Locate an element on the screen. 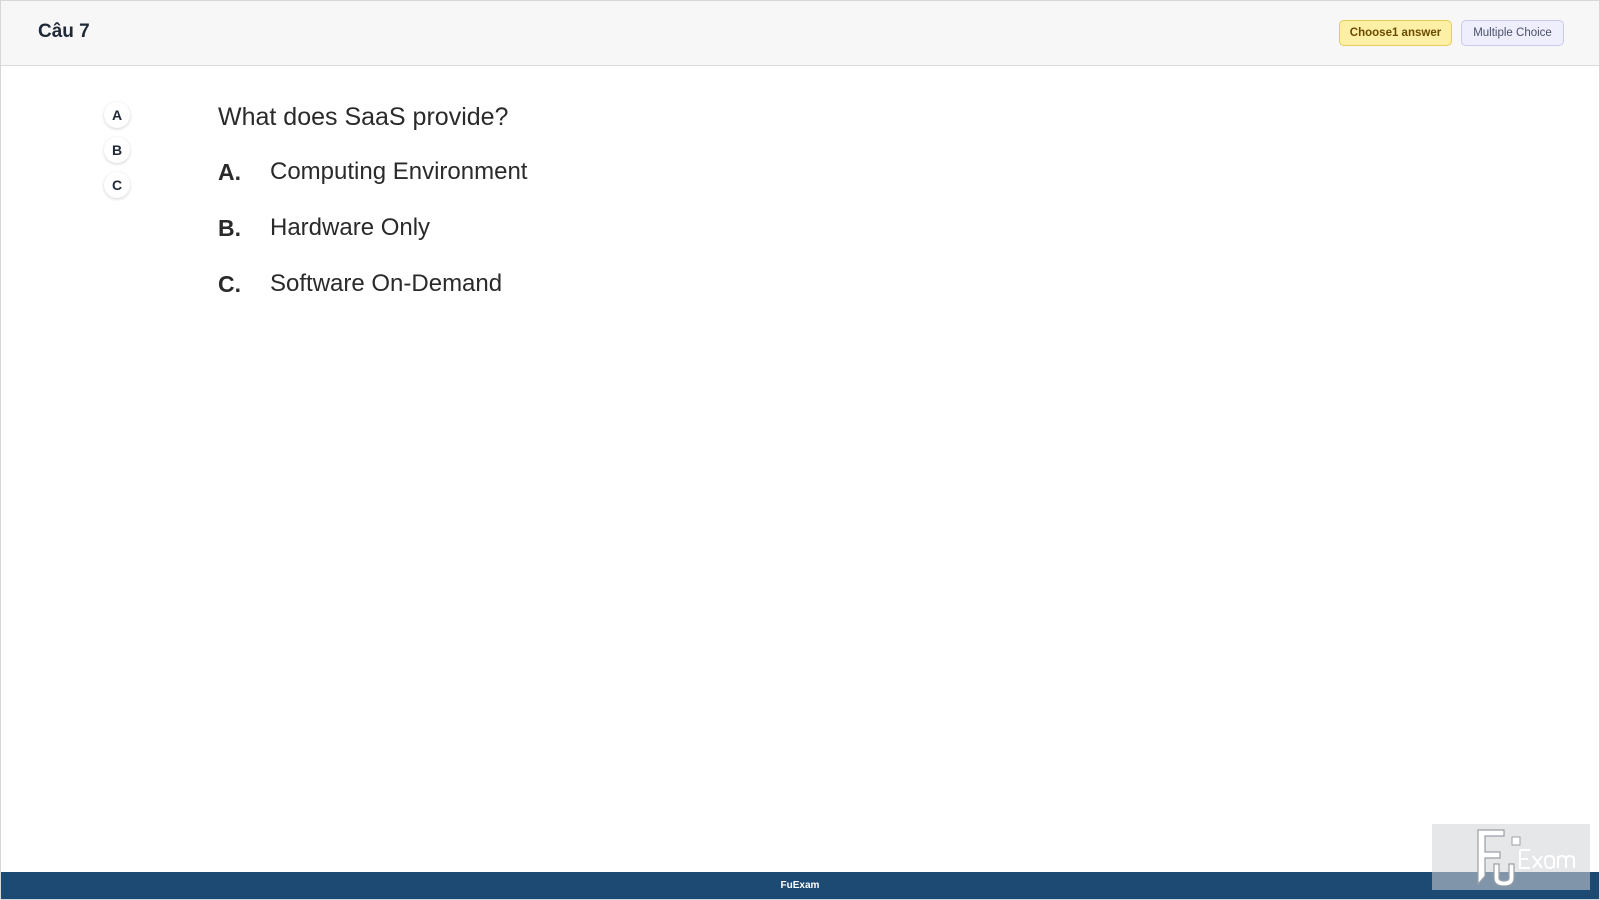  answer-nav-a: A is located at coordinates (117, 115).